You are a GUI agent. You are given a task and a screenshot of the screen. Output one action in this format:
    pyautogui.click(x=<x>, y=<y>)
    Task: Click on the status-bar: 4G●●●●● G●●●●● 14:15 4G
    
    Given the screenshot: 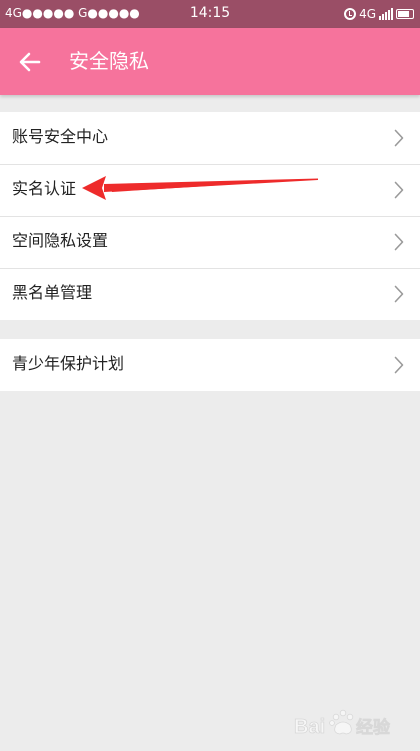 What is the action you would take?
    pyautogui.click(x=210, y=14)
    